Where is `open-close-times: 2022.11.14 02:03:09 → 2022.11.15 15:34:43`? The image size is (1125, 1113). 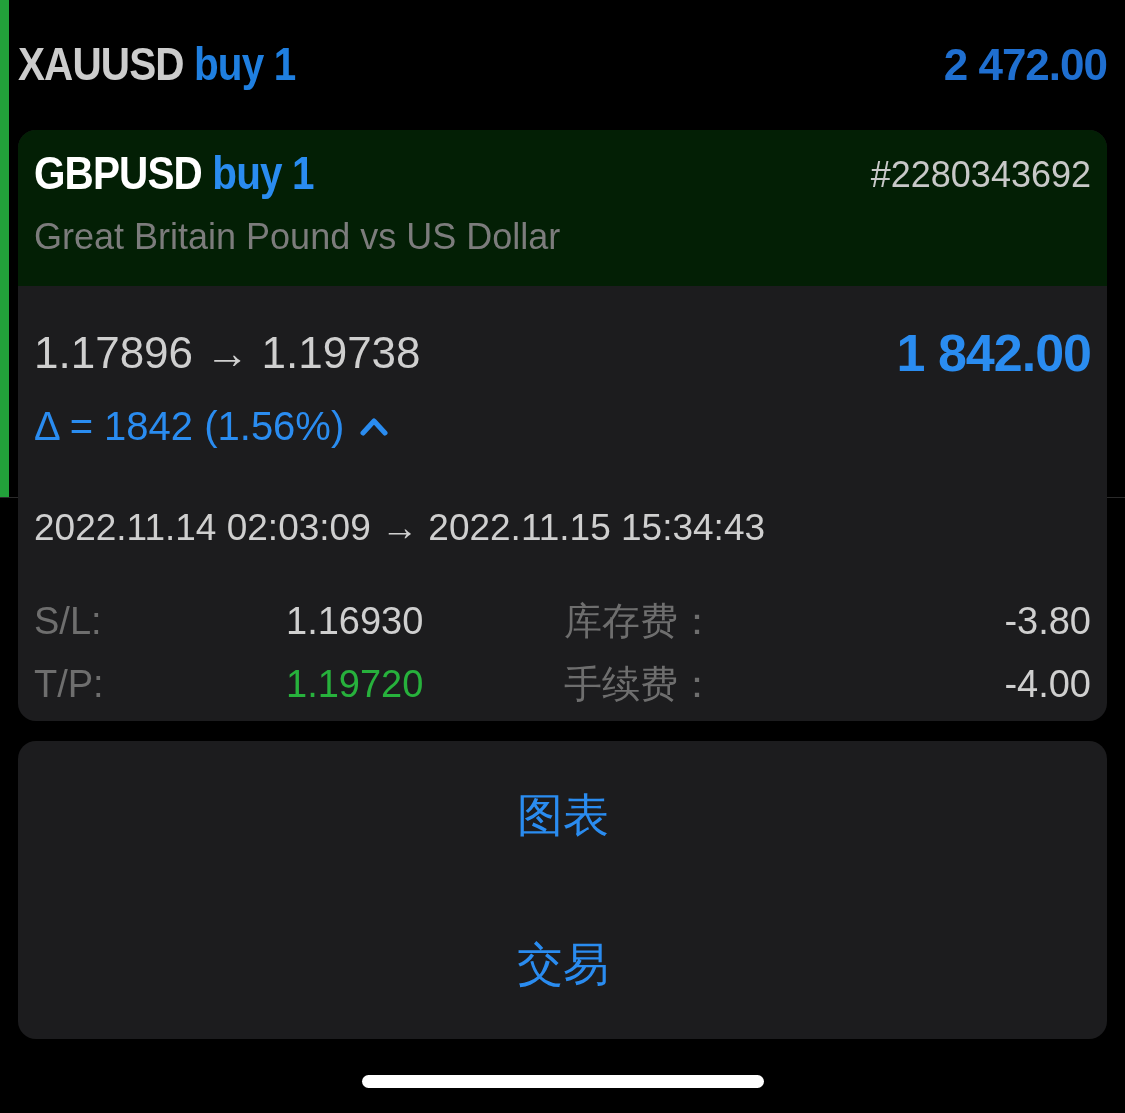 open-close-times: 2022.11.14 02:03:09 → 2022.11.15 15:34:43 is located at coordinates (400, 528).